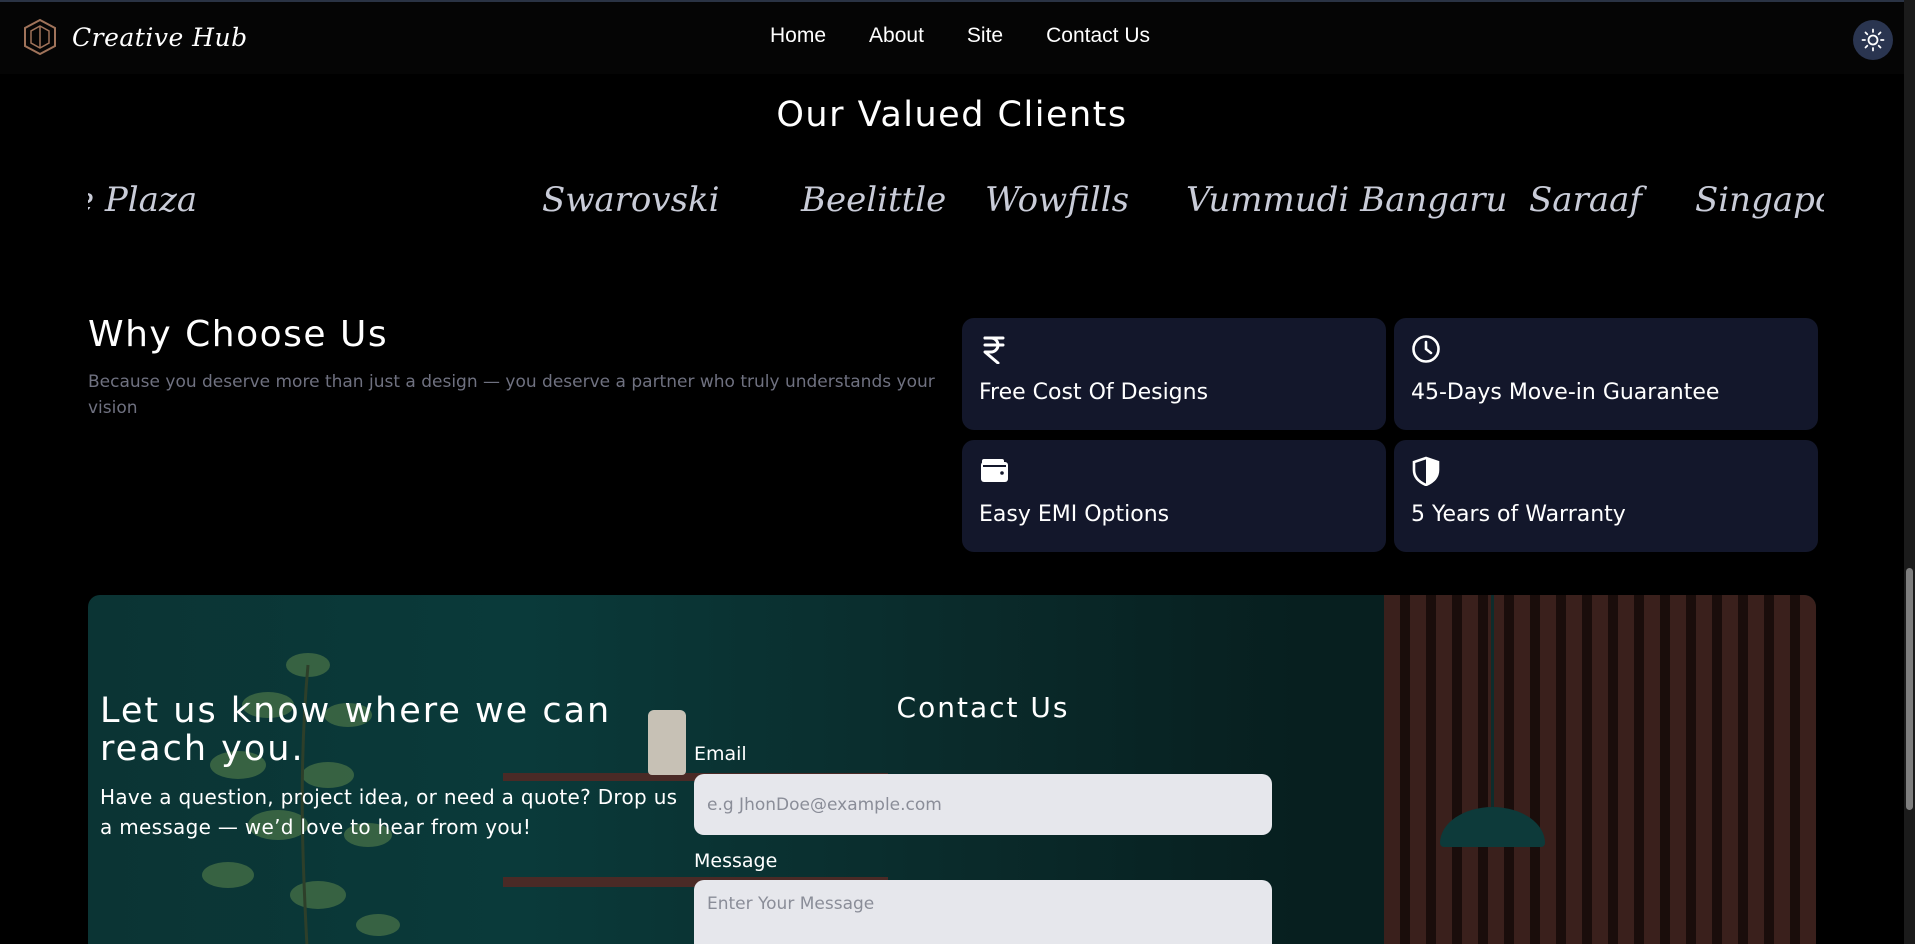  I want to click on client-logo: Singapore, so click(1759, 200).